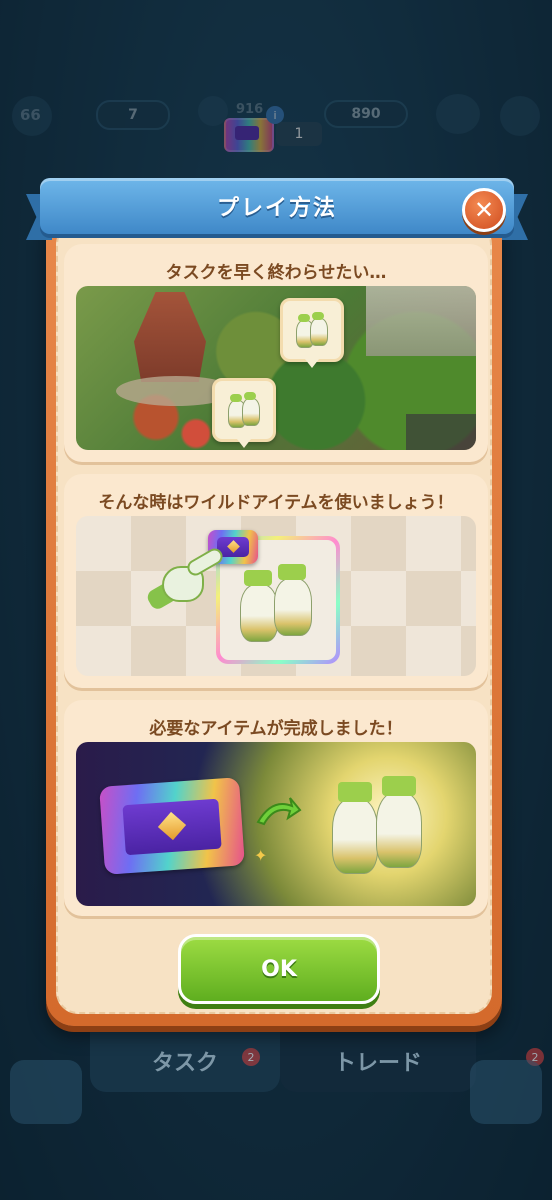 This screenshot has height=1200, width=552. I want to click on tab-tasks-label: タスク, so click(184, 1063).